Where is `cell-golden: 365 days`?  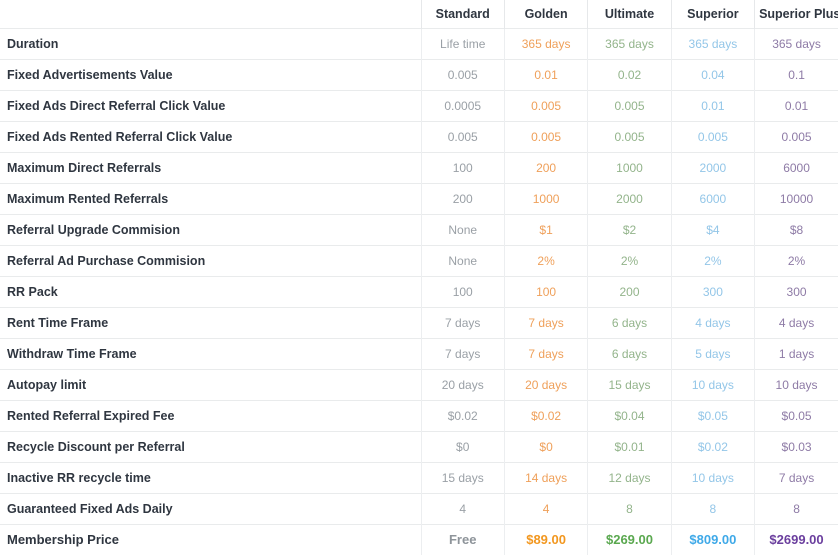
cell-golden: 365 days is located at coordinates (545, 43).